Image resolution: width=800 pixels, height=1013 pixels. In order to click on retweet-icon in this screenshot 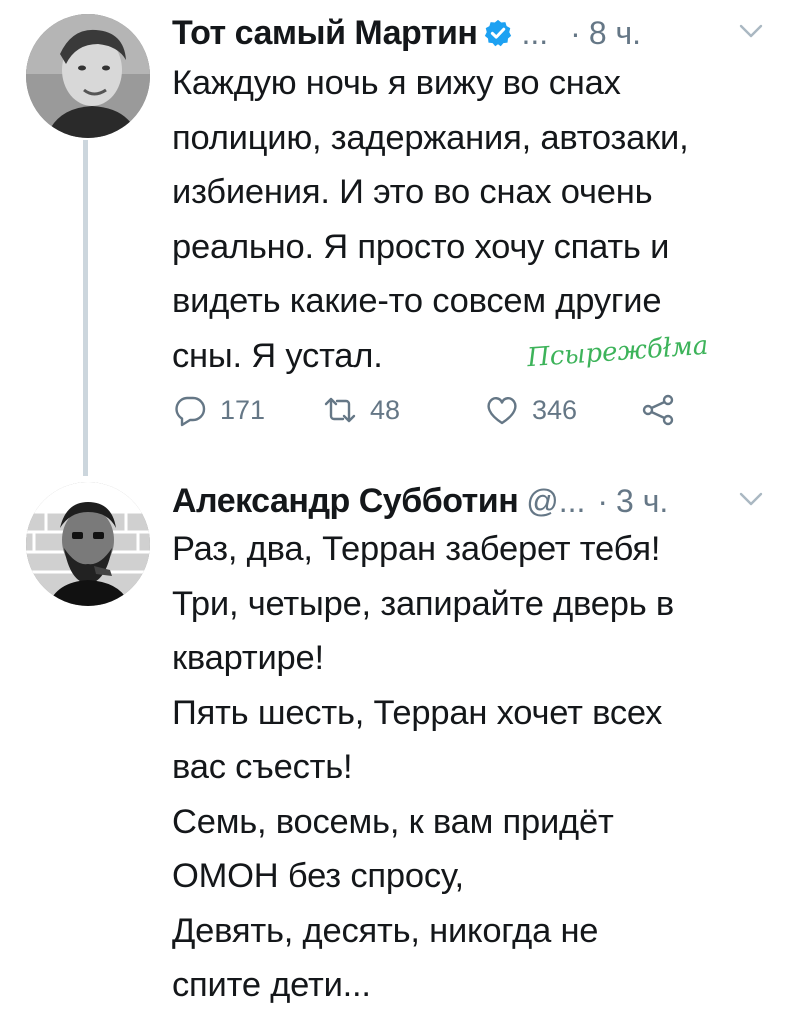, I will do `click(340, 410)`.